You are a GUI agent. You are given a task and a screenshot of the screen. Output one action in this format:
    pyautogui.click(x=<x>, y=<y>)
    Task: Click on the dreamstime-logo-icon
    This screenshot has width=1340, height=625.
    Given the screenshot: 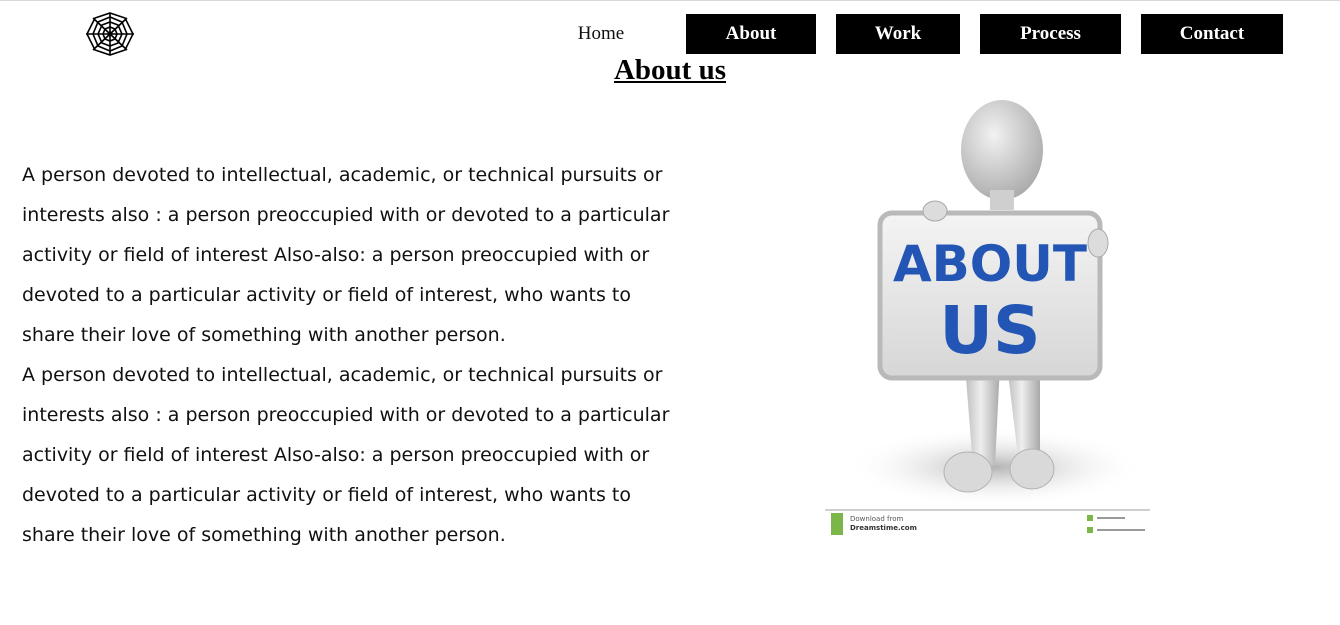 What is the action you would take?
    pyautogui.click(x=837, y=524)
    